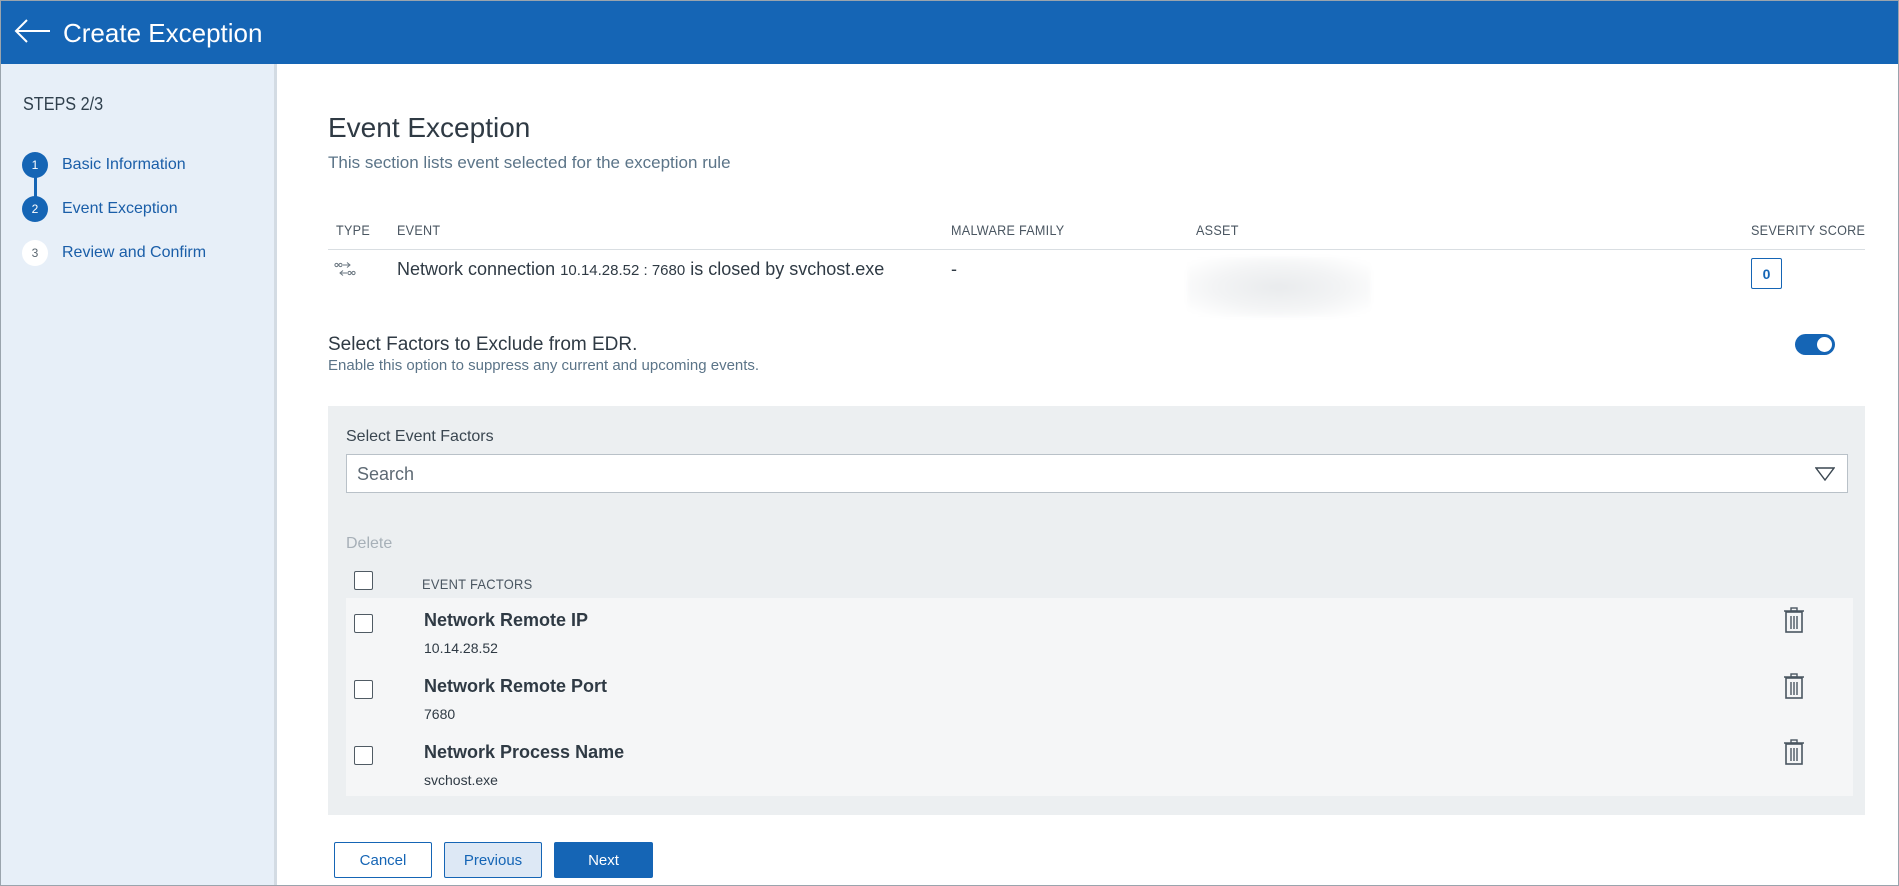  I want to click on event-factors-search-input: Search, so click(1097, 473).